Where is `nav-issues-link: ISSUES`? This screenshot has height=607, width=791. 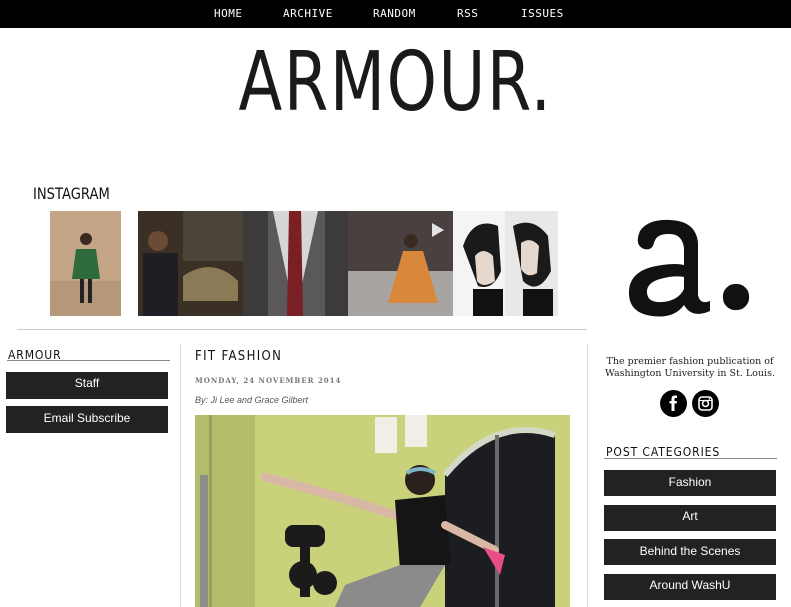
nav-issues-link: ISSUES is located at coordinates (542, 13).